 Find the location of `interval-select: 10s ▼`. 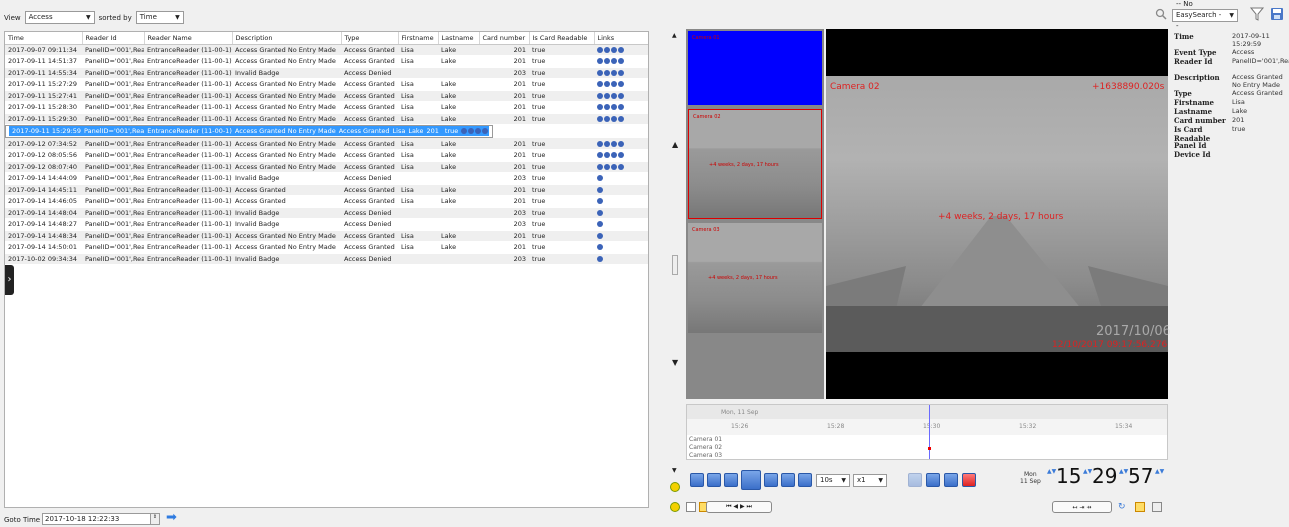

interval-select: 10s ▼ is located at coordinates (833, 480).